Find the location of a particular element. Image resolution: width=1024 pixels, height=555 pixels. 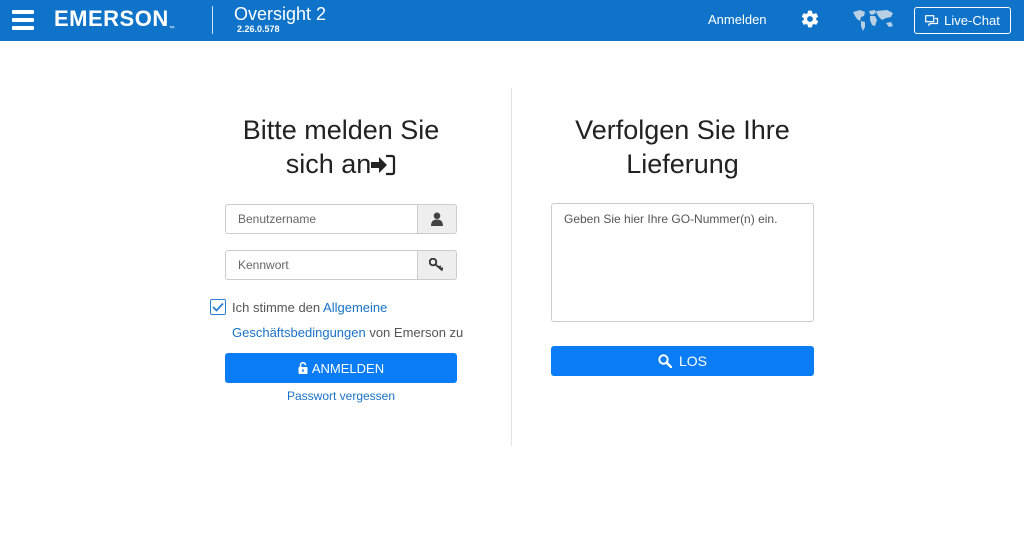

tracking-title: Verfolgen Sie Ihre Lieferung is located at coordinates (682, 147).